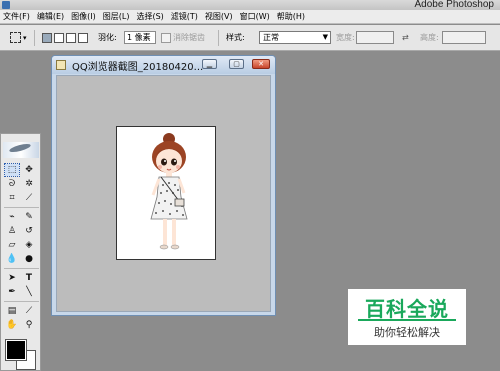 This screenshot has height=371, width=500. I want to click on document-titlebar: QQ浏览器截图_20180420... ▁ ▢ ✕, so click(163, 65).